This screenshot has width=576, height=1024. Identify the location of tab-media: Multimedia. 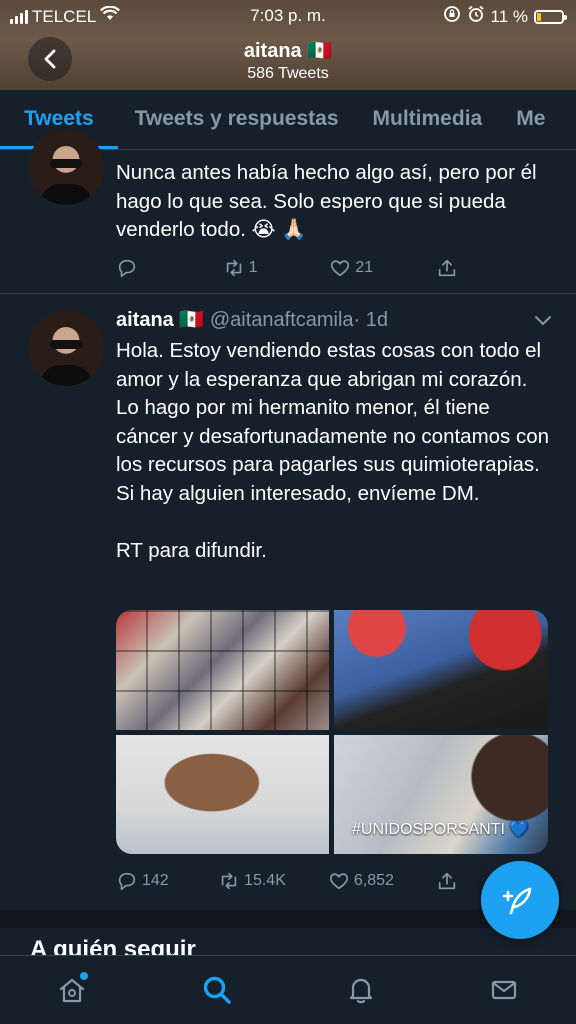
(428, 119).